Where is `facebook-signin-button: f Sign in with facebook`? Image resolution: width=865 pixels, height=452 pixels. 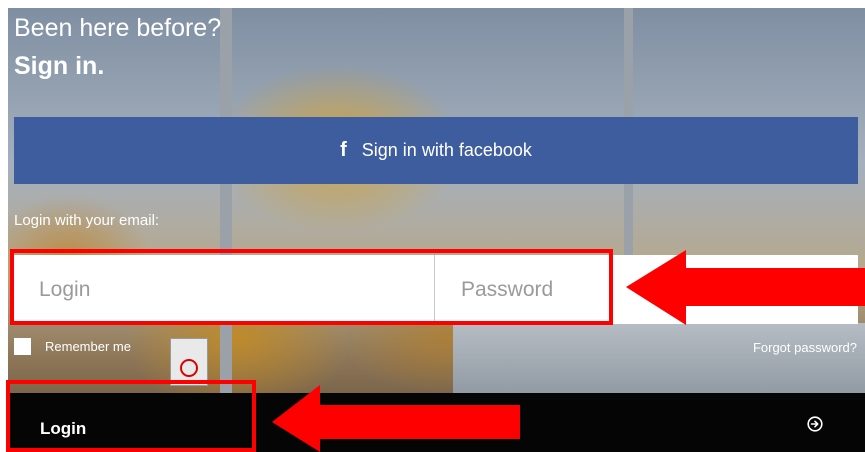
facebook-signin-button: f Sign in with facebook is located at coordinates (436, 150).